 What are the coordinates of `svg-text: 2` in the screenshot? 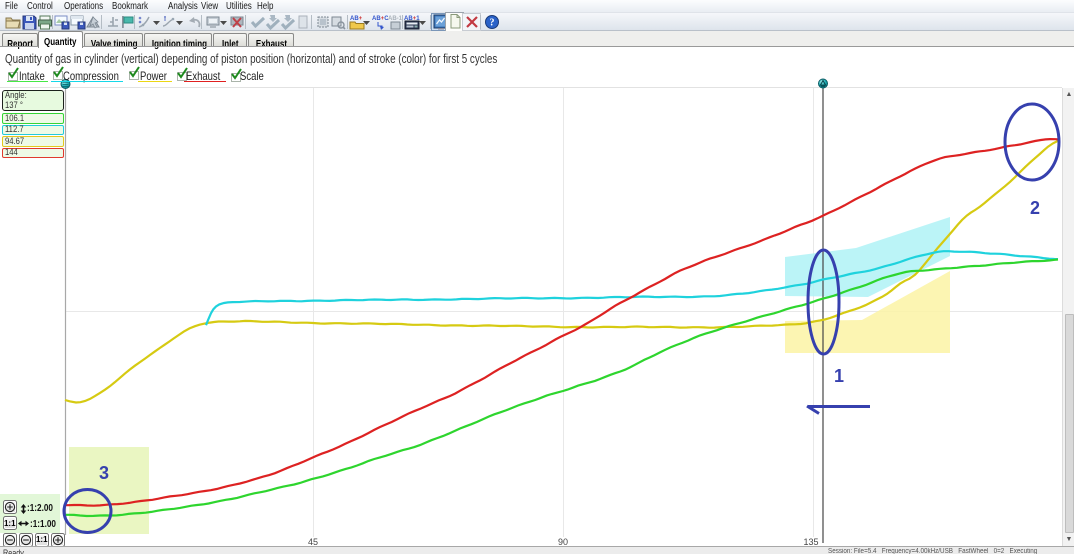 It's located at (1035, 208).